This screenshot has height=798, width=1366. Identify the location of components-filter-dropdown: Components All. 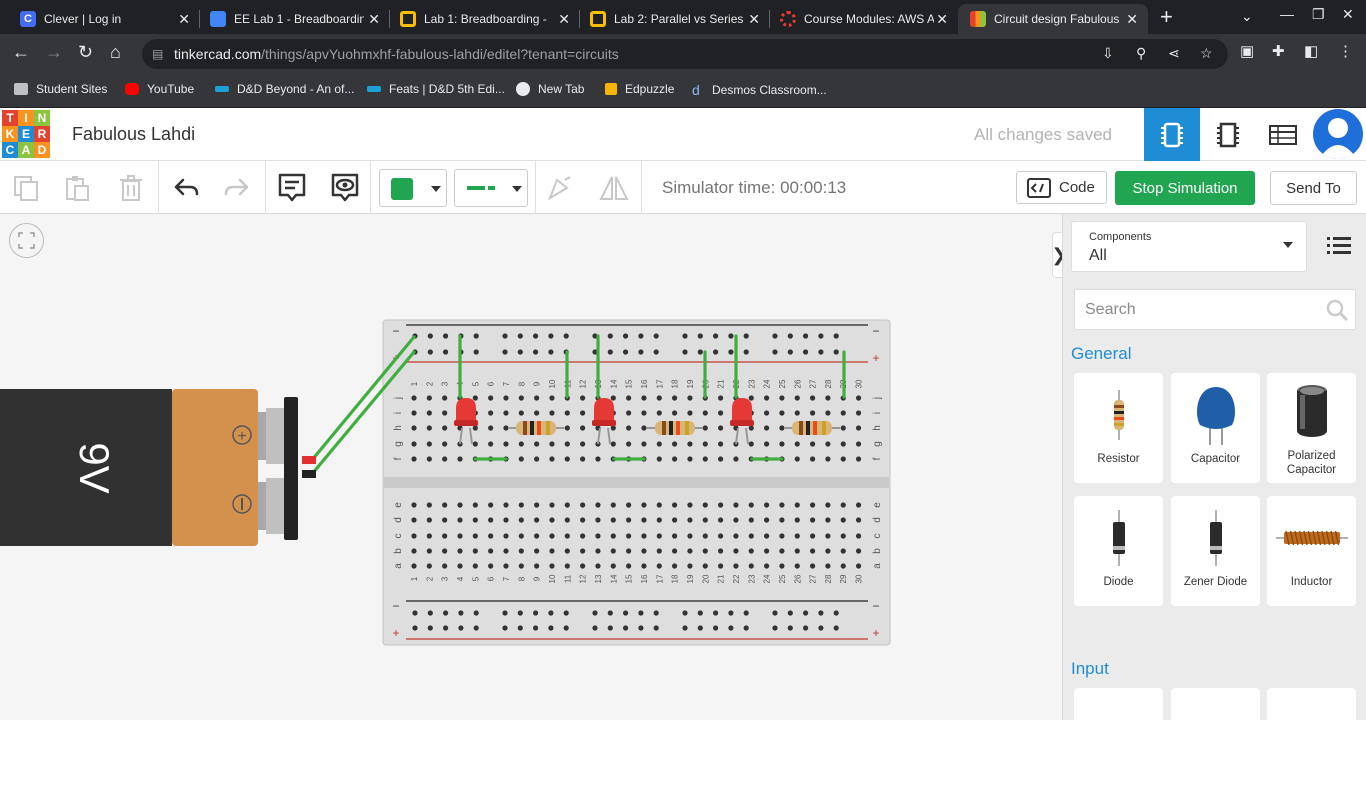
(1189, 246).